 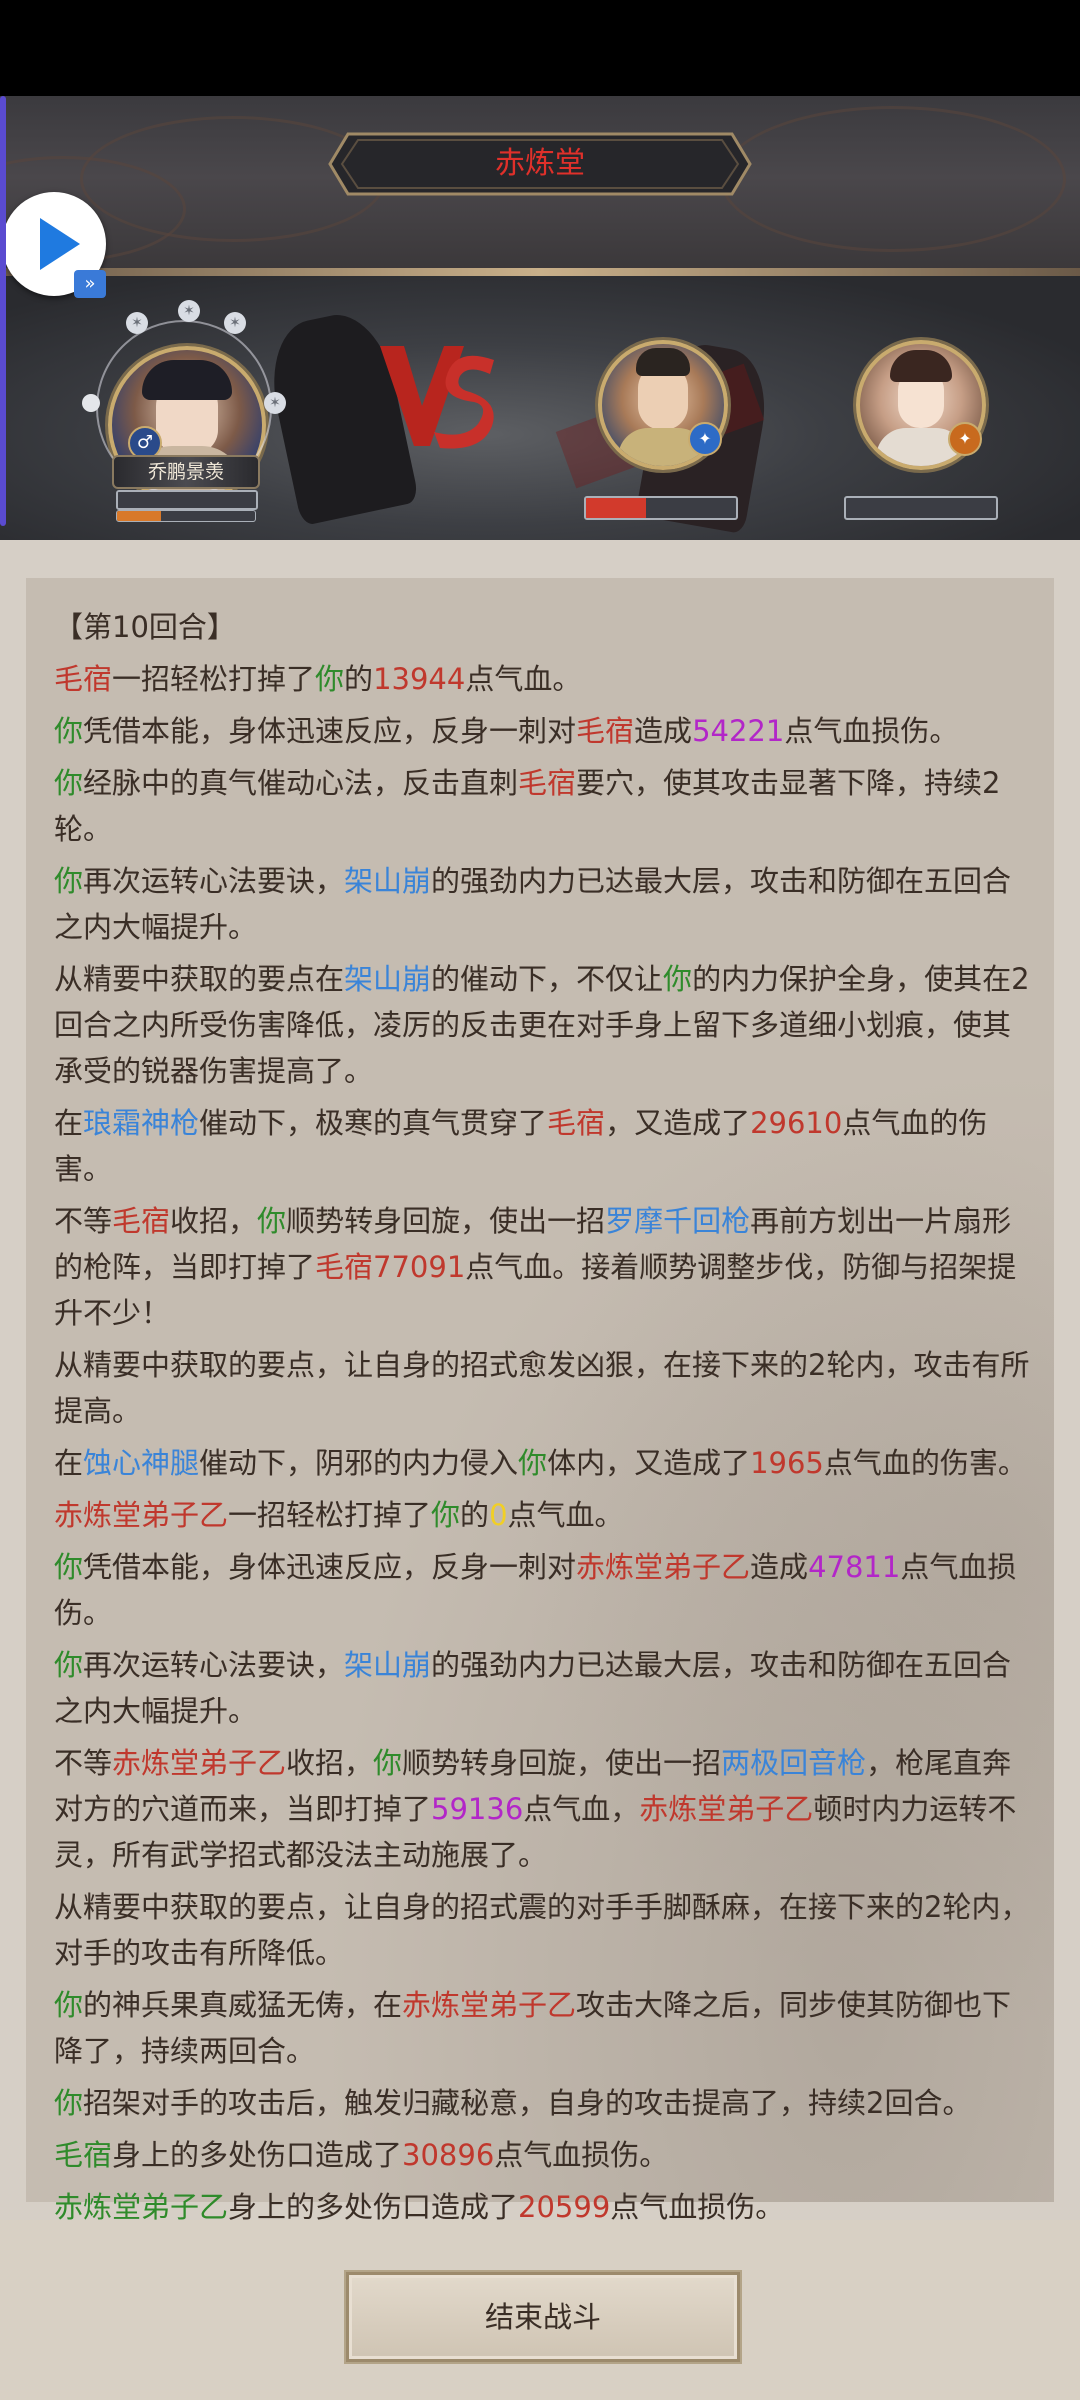 I want to click on log-highlight: 77091, so click(x=419, y=1267).